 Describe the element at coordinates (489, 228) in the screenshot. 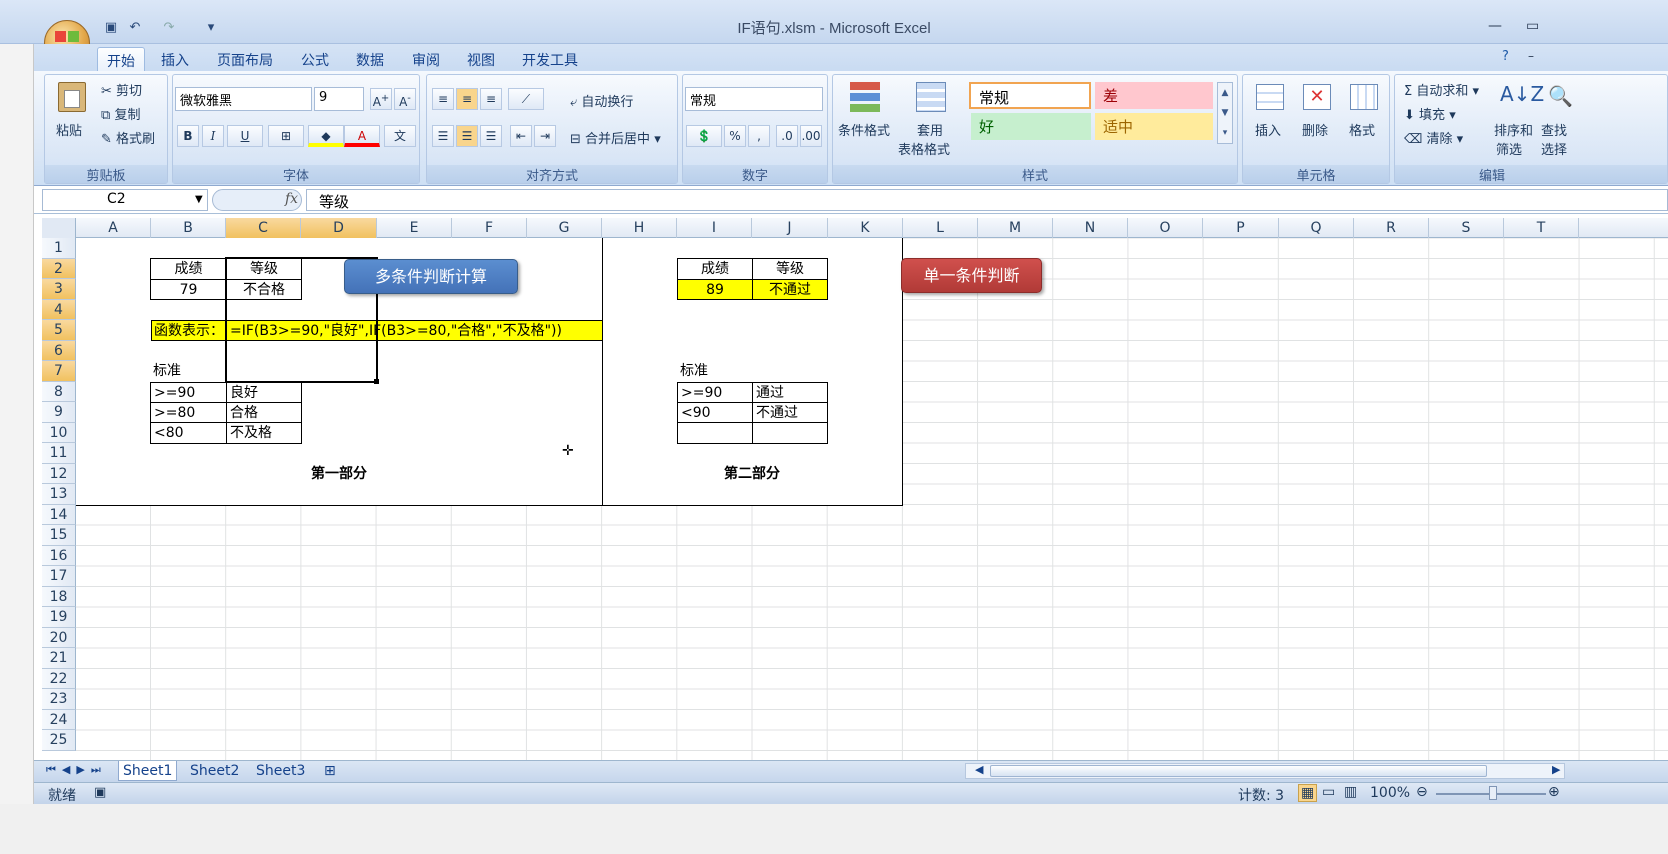

I see `column-header: F` at that location.